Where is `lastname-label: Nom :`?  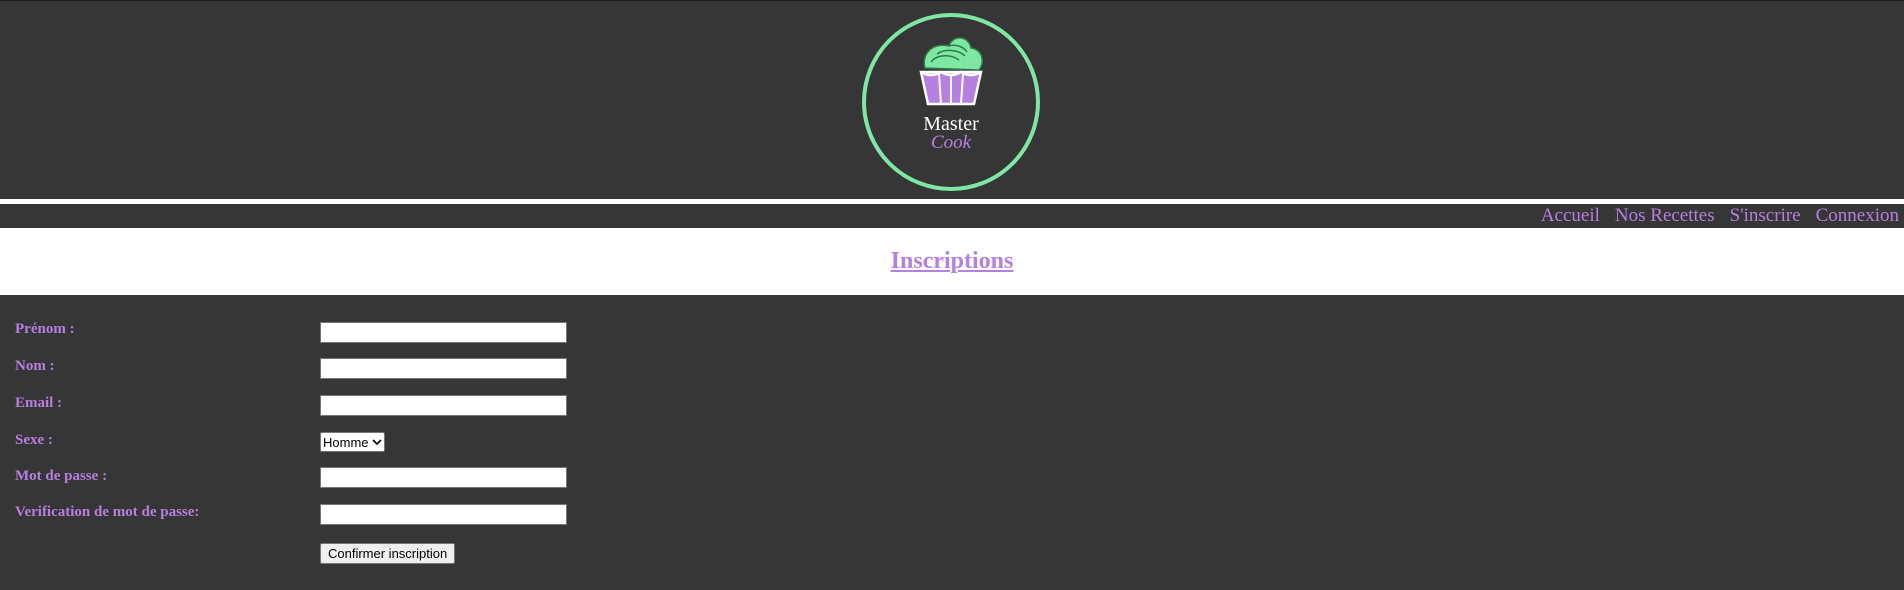 lastname-label: Nom : is located at coordinates (35, 366).